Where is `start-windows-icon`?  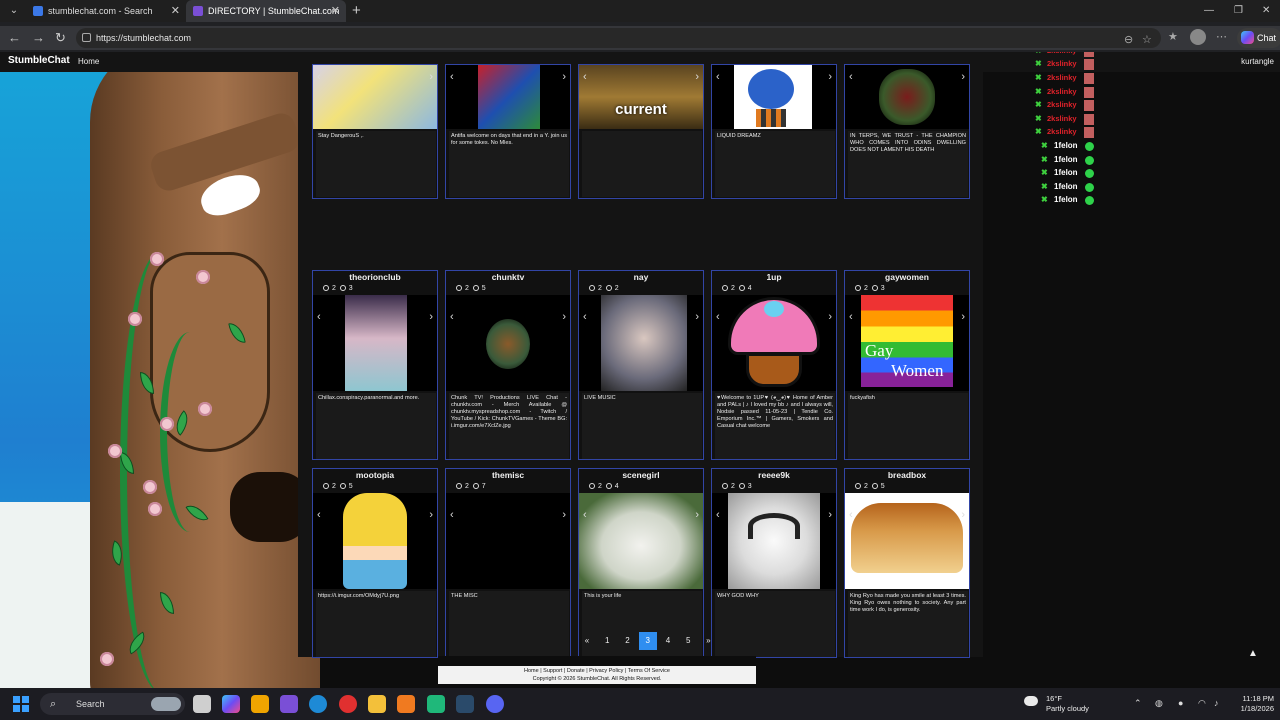
start-windows-icon is located at coordinates (21, 704).